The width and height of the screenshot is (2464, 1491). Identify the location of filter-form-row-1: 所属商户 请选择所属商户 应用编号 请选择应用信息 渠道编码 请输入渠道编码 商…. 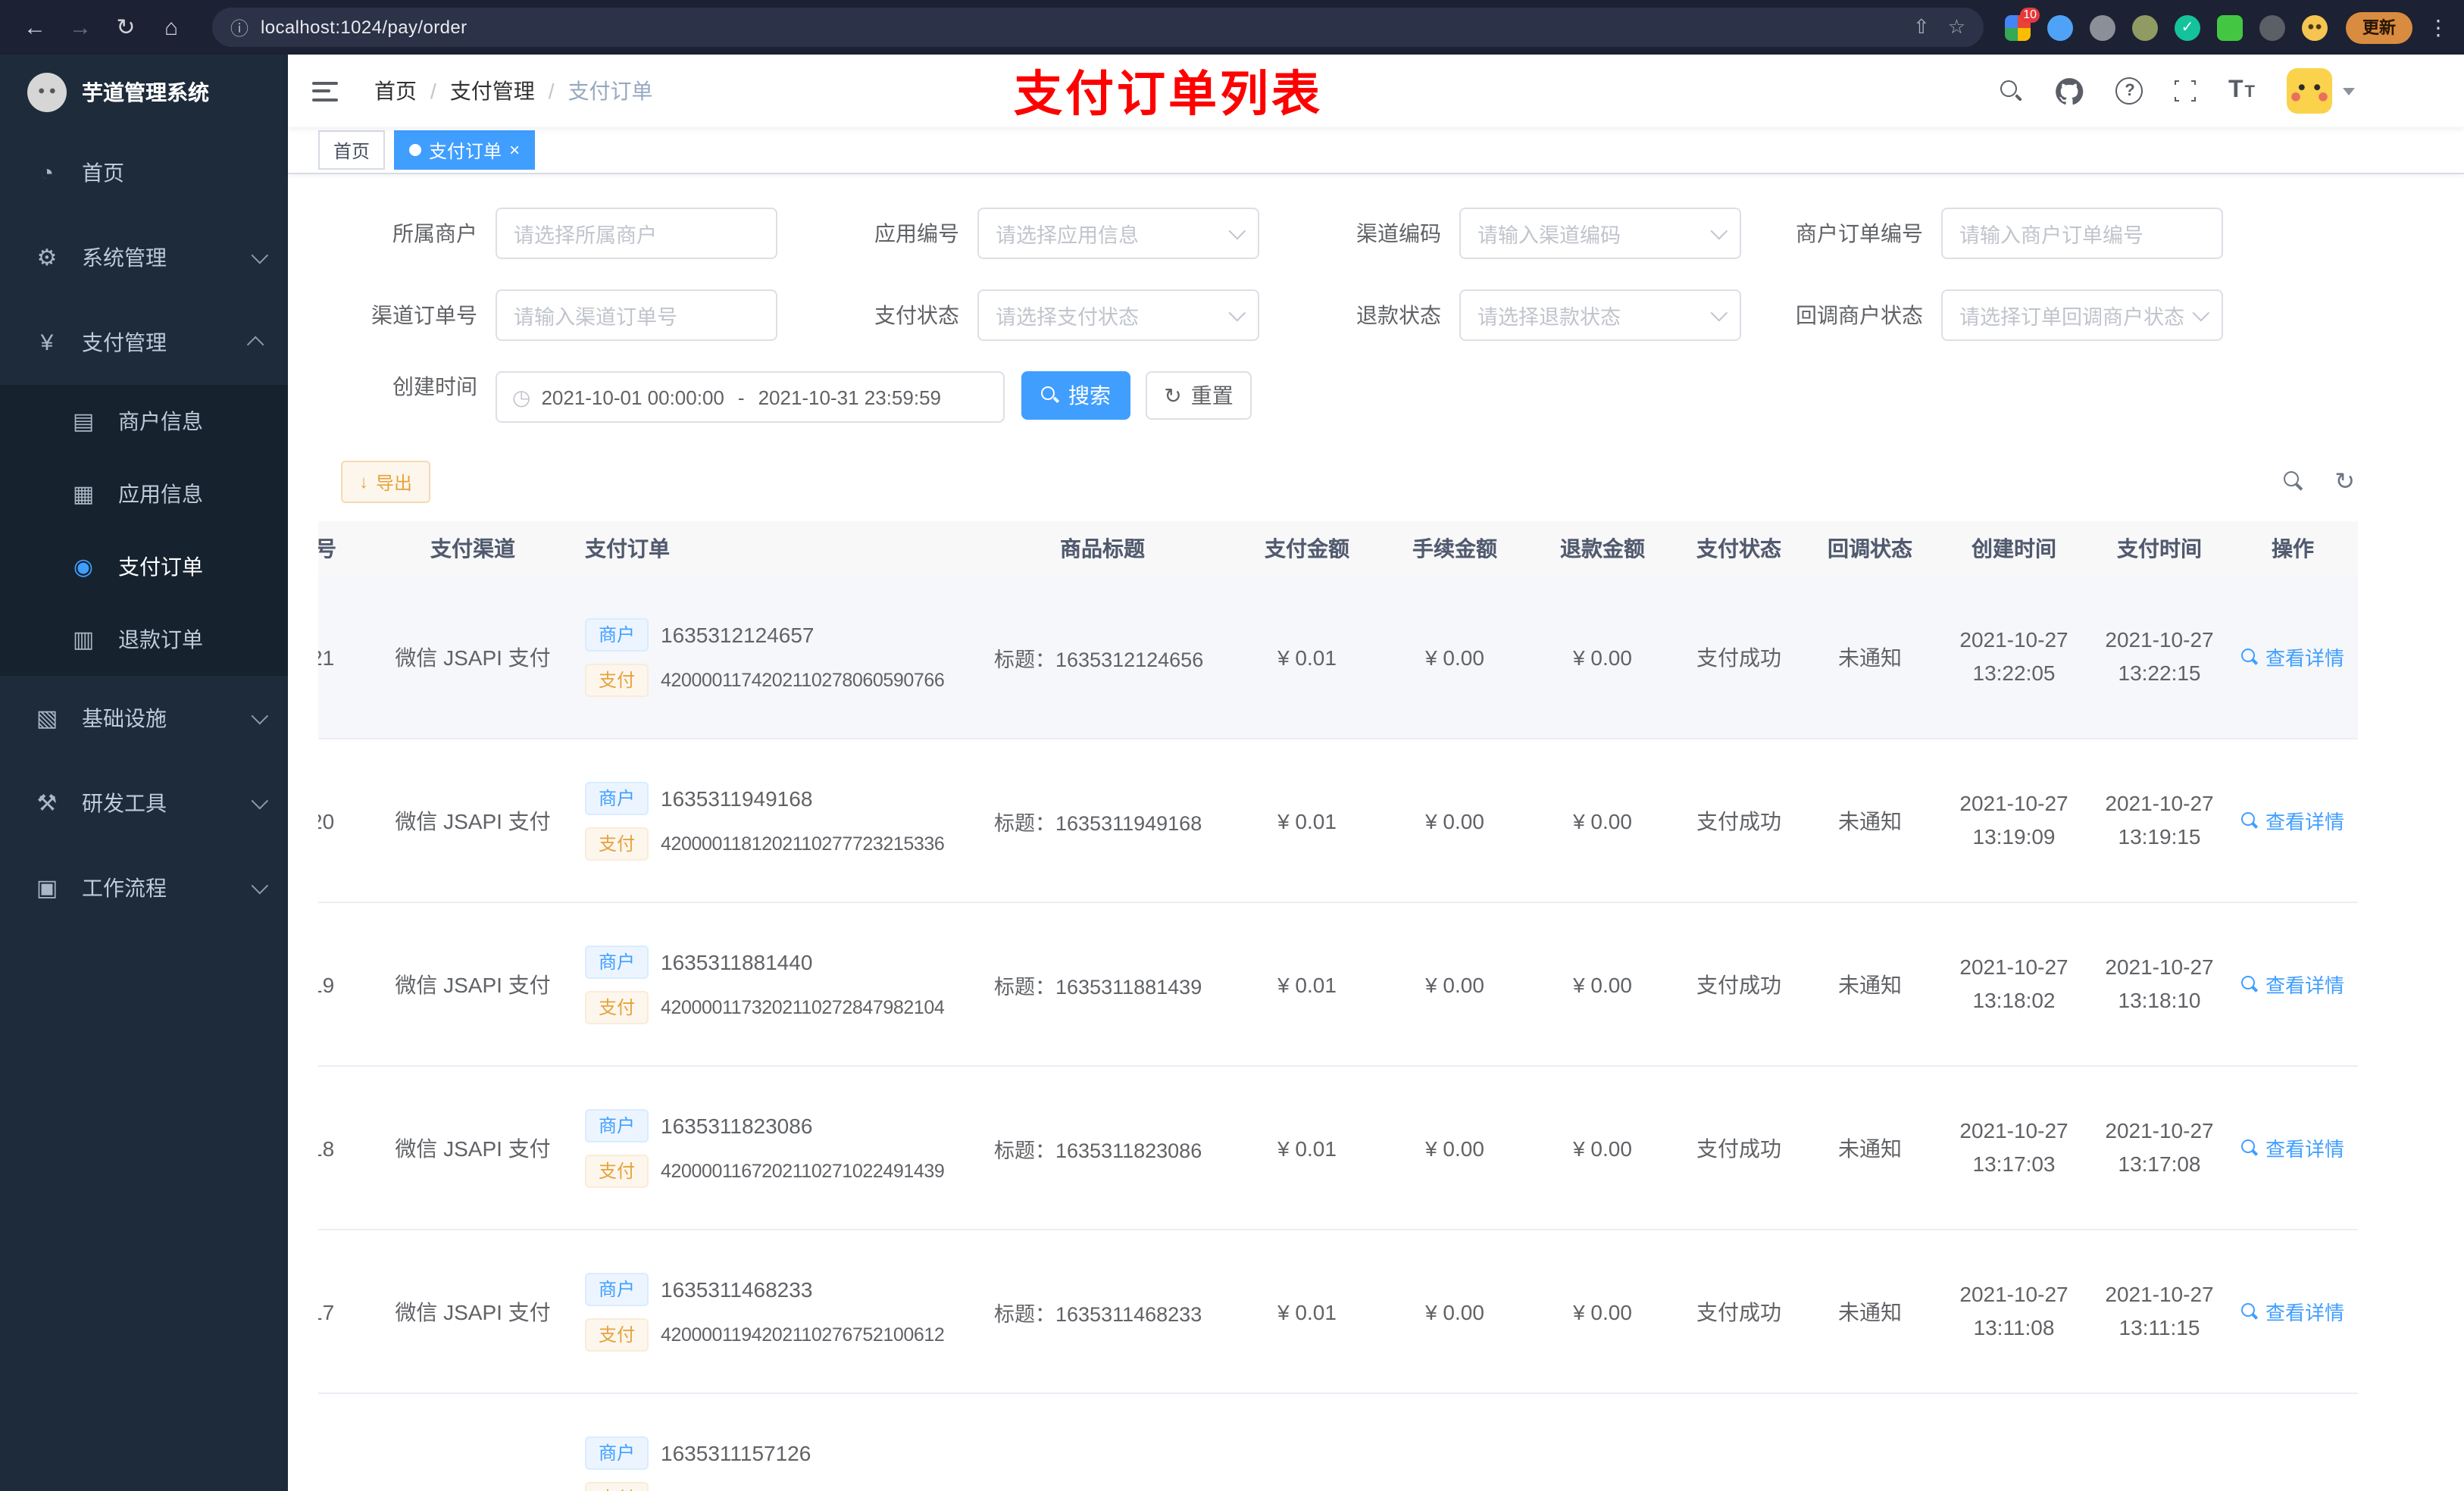
(1376, 233).